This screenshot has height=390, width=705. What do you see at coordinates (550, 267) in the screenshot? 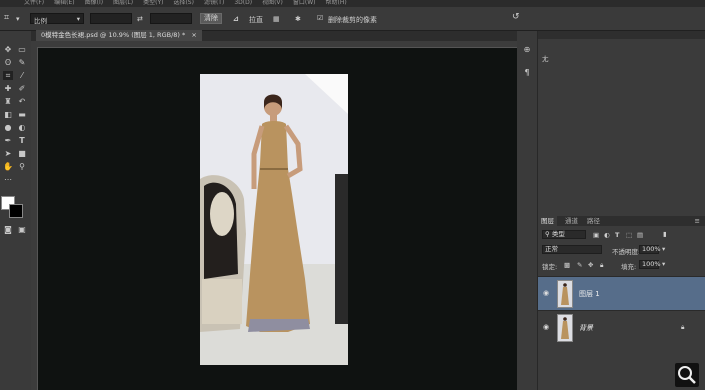
I see `lock-label: 锁定:` at bounding box center [550, 267].